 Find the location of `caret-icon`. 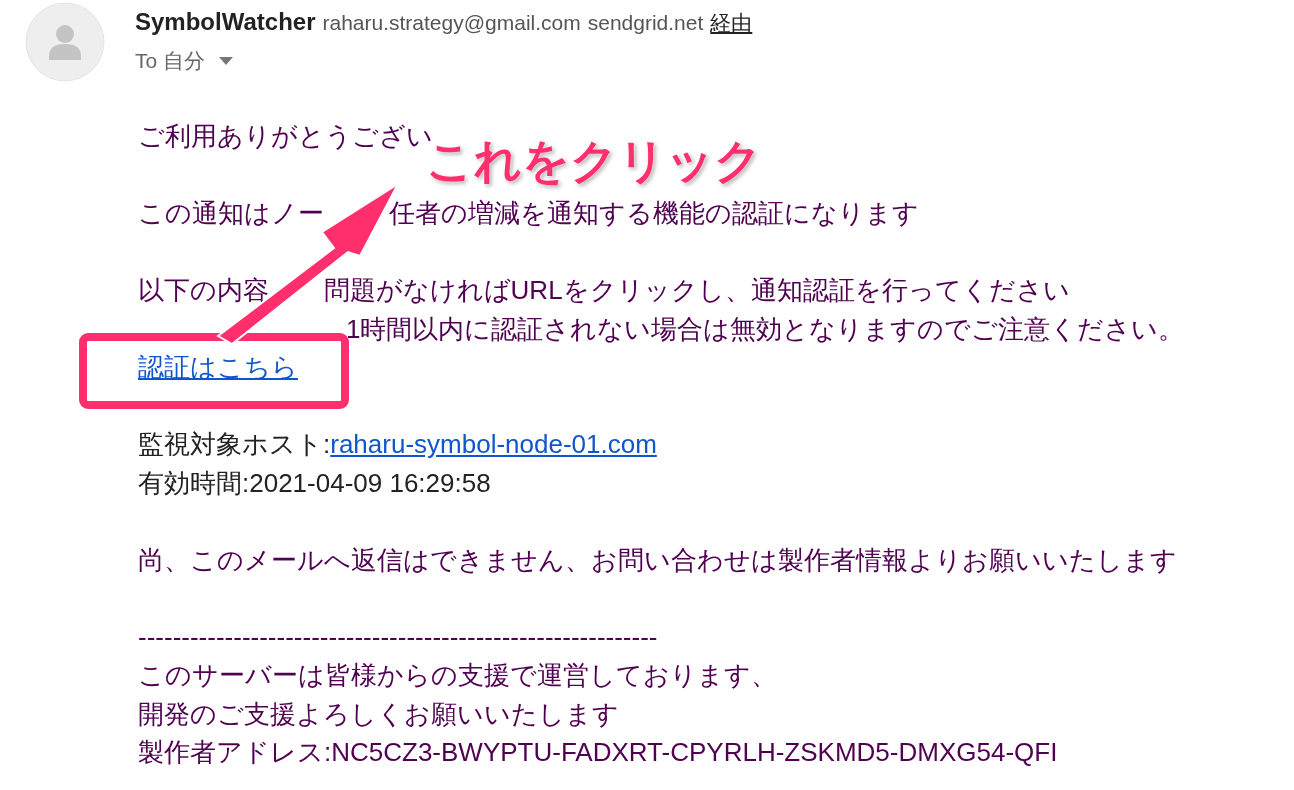

caret-icon is located at coordinates (226, 61).